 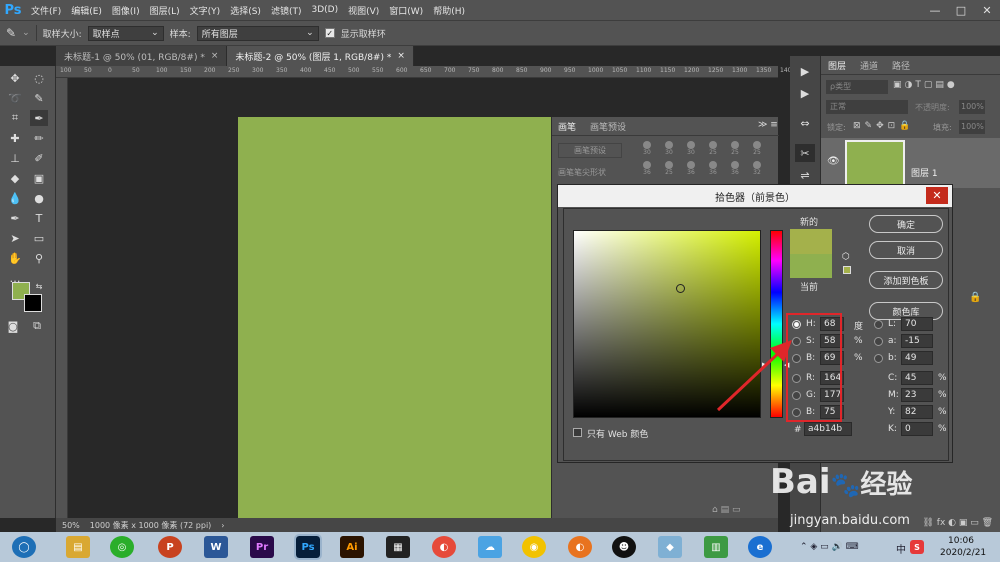 I want to click on ok-button: 确定, so click(x=906, y=224).